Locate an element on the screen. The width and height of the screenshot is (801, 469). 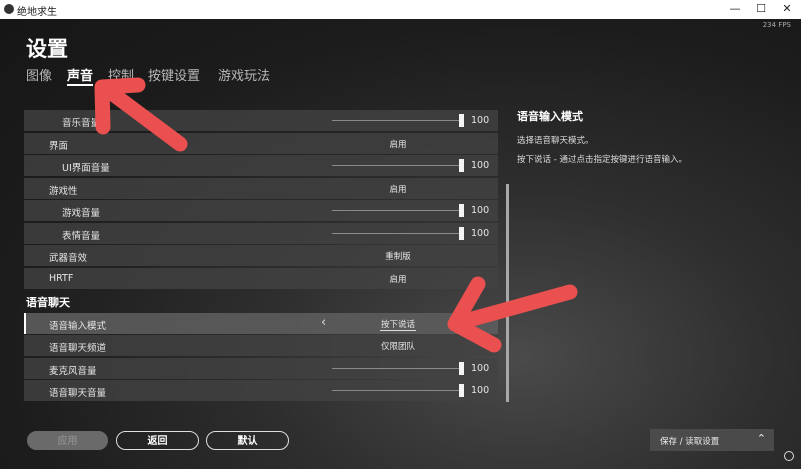
app-logo-icon is located at coordinates (9, 9).